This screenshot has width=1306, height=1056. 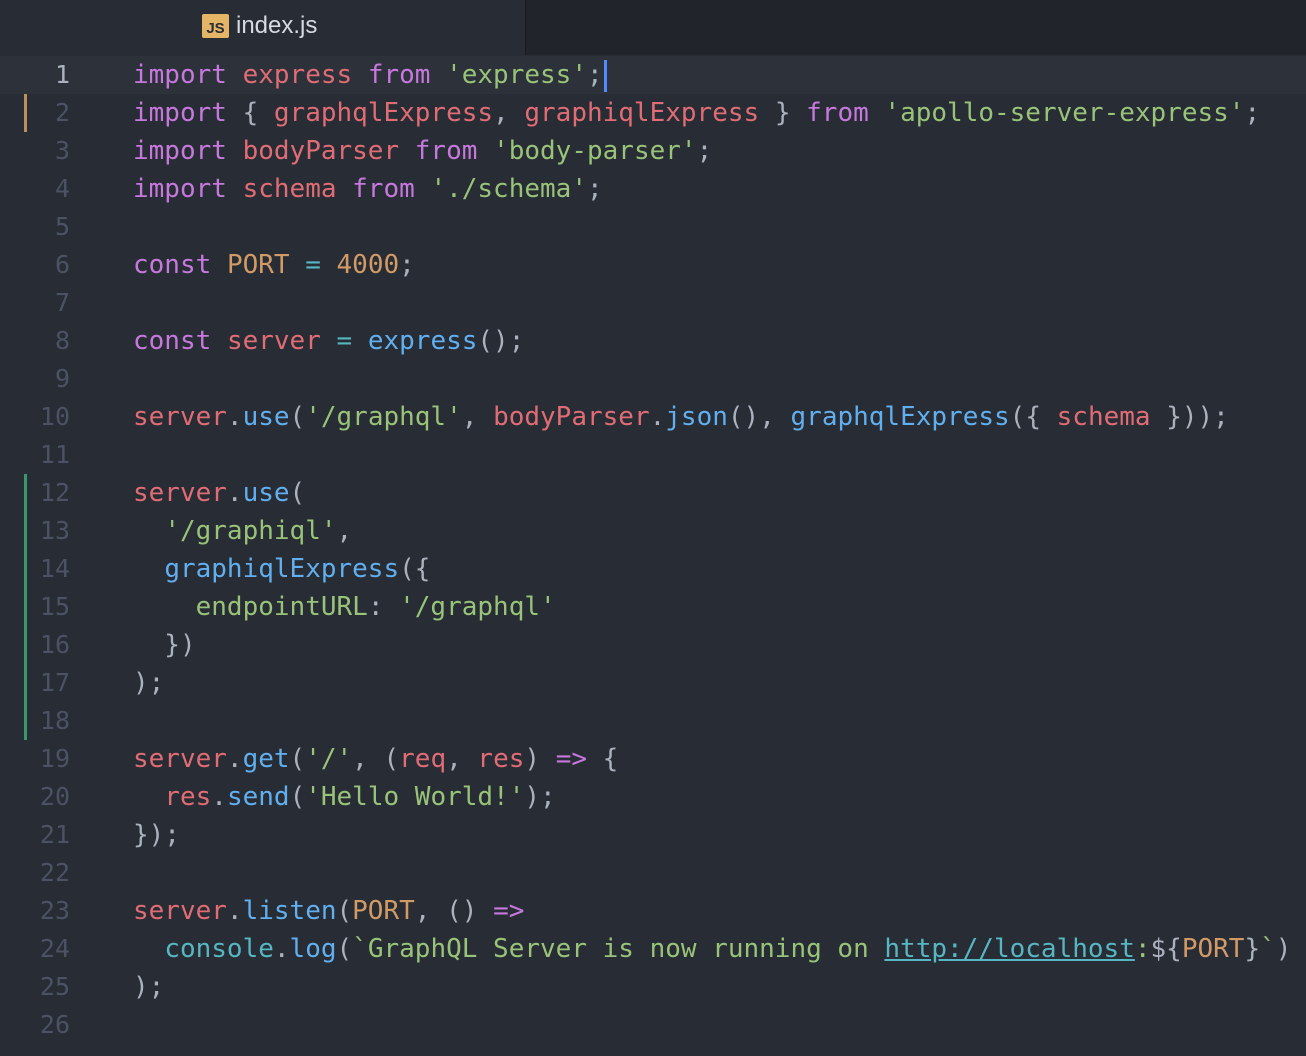 What do you see at coordinates (696, 417) in the screenshot?
I see `code-token: json` at bounding box center [696, 417].